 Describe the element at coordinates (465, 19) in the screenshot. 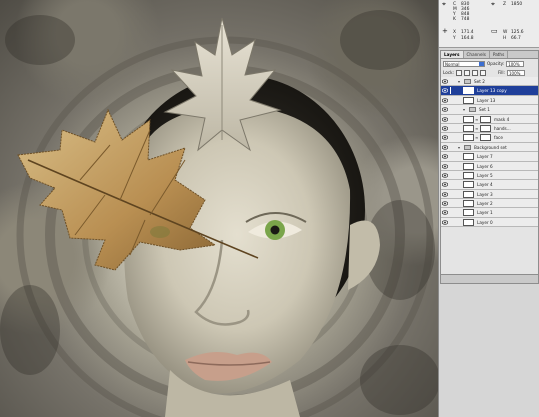

I see `info-value-k: 748` at that location.